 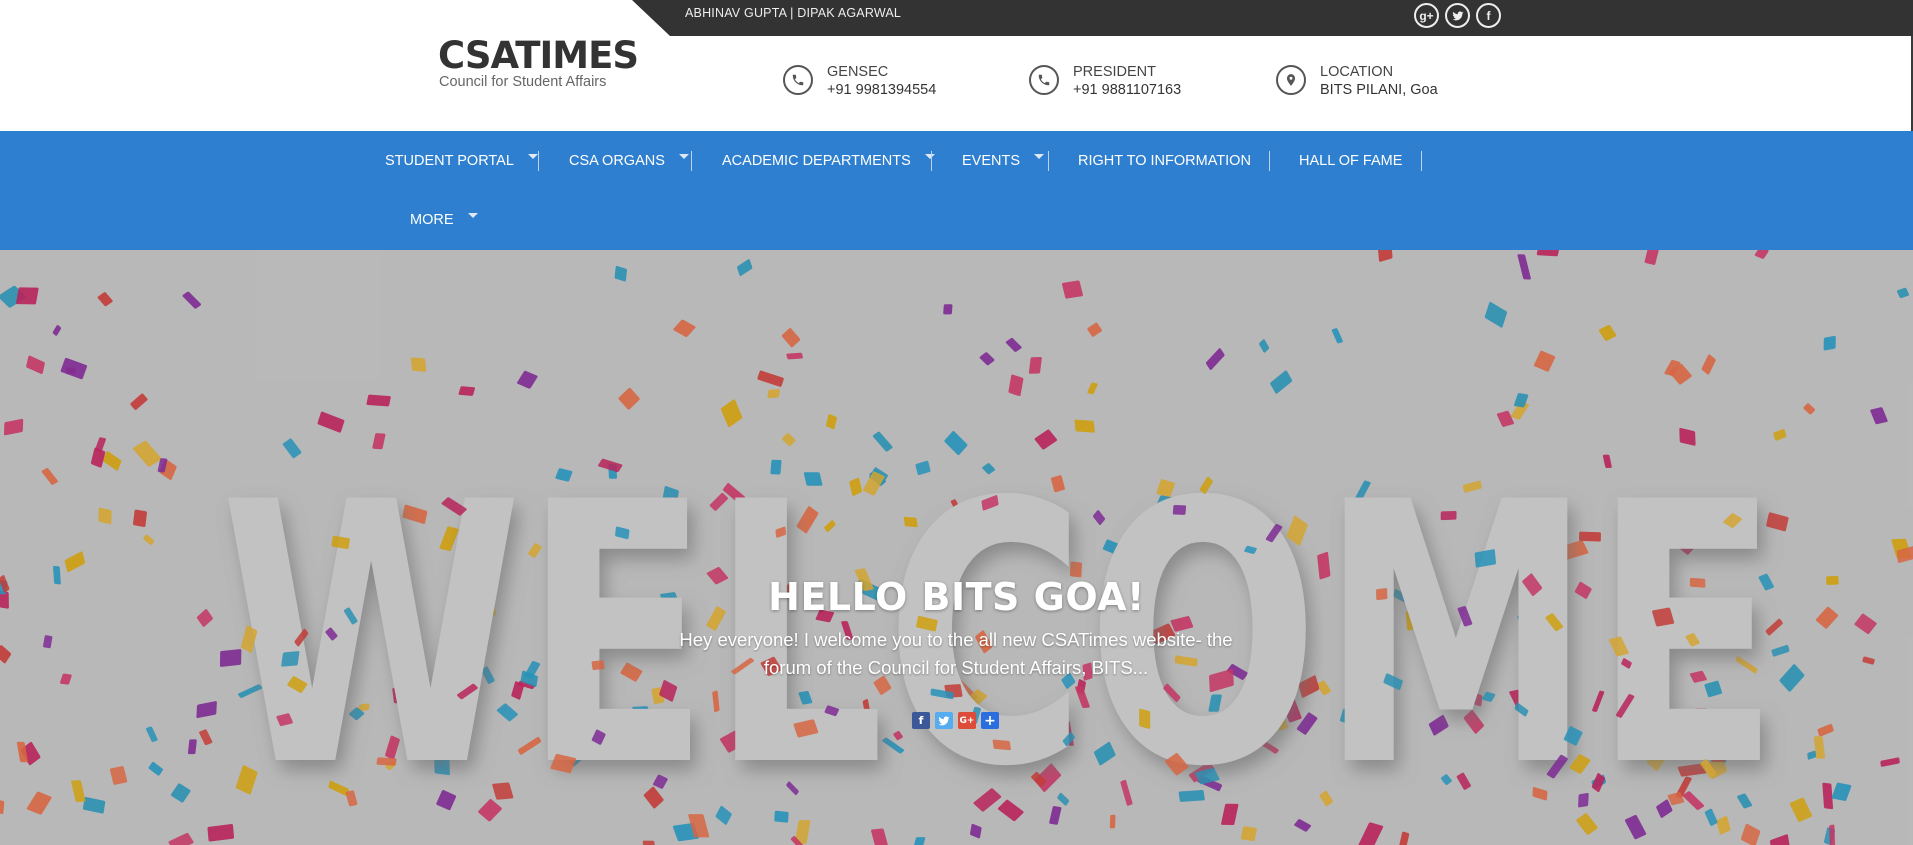 I want to click on nav-item-right-to-information: RIGHT TO INFORMATION, so click(x=1164, y=160).